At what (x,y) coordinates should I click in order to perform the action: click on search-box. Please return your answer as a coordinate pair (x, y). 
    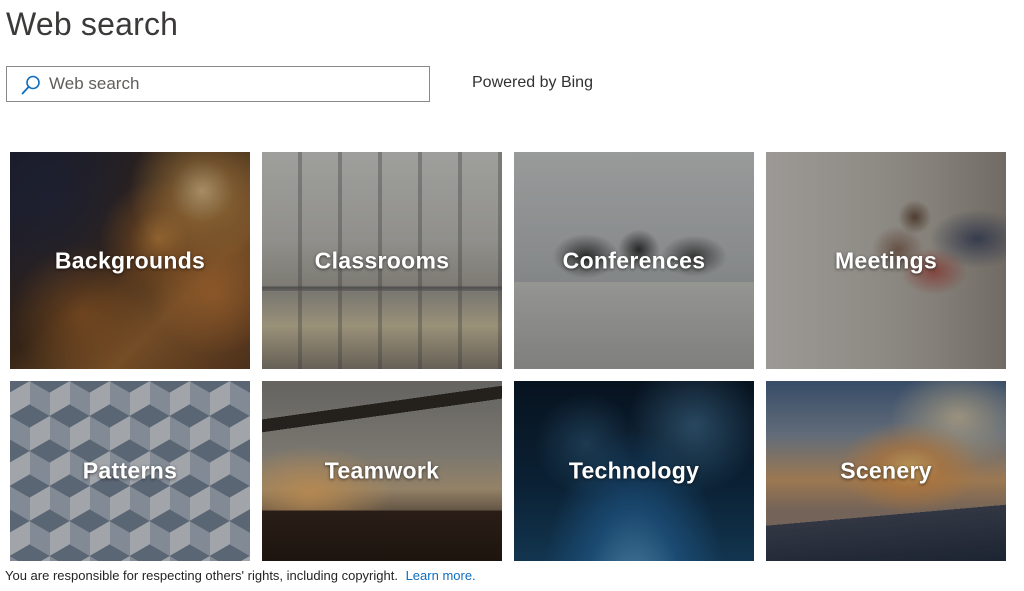
    Looking at the image, I should click on (218, 84).